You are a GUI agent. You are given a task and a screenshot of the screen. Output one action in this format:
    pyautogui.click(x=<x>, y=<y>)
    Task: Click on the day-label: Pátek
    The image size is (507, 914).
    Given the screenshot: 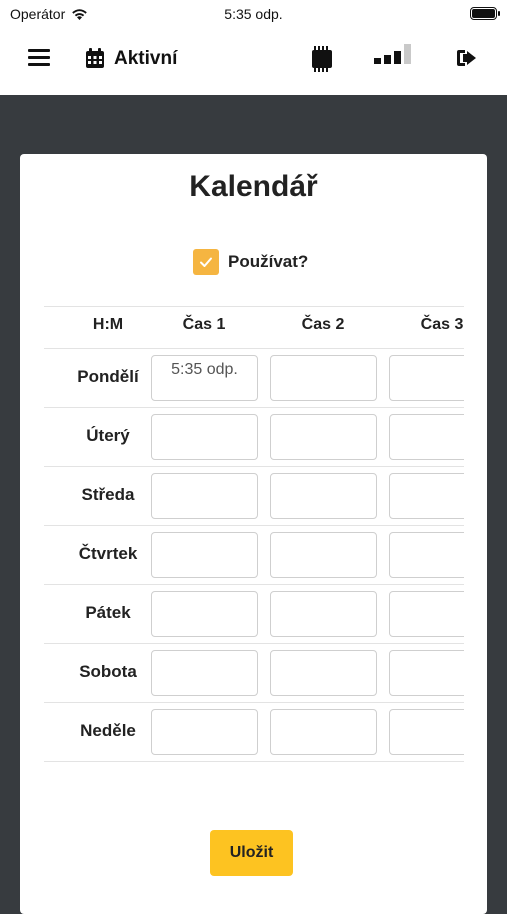 What is the action you would take?
    pyautogui.click(x=108, y=612)
    